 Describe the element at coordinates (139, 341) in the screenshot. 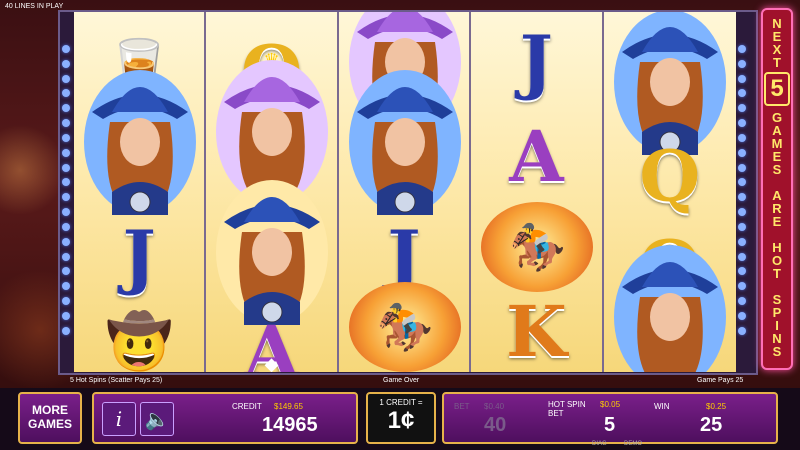

I see `hat-icon: 🤠` at that location.